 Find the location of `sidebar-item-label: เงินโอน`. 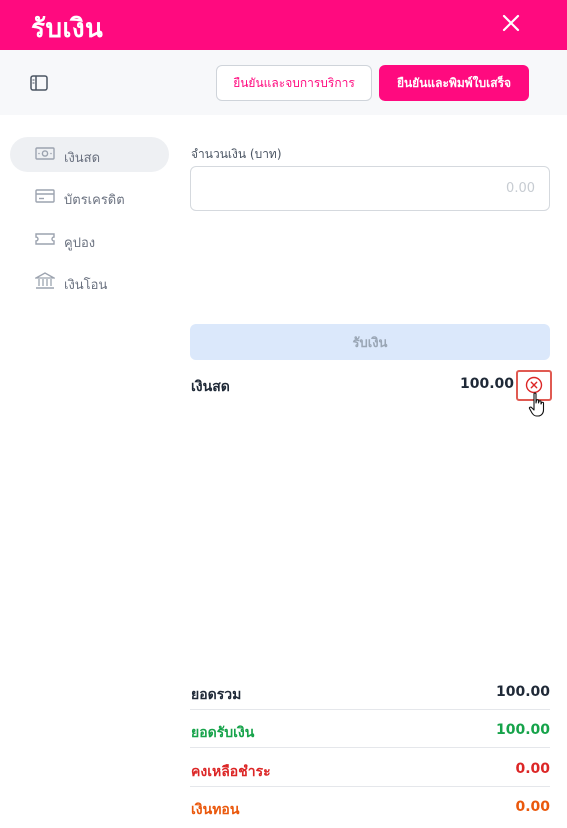

sidebar-item-label: เงินโอน is located at coordinates (86, 285).